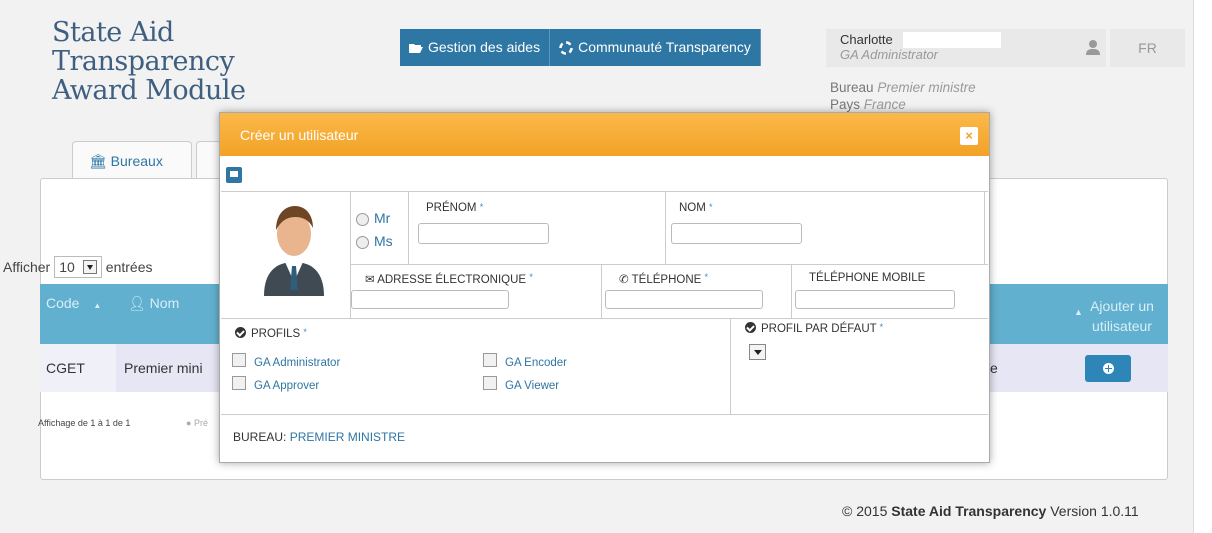 The width and height of the screenshot is (1212, 533). Describe the element at coordinates (490, 383) in the screenshot. I see `checkbox-ga-viewer` at that location.